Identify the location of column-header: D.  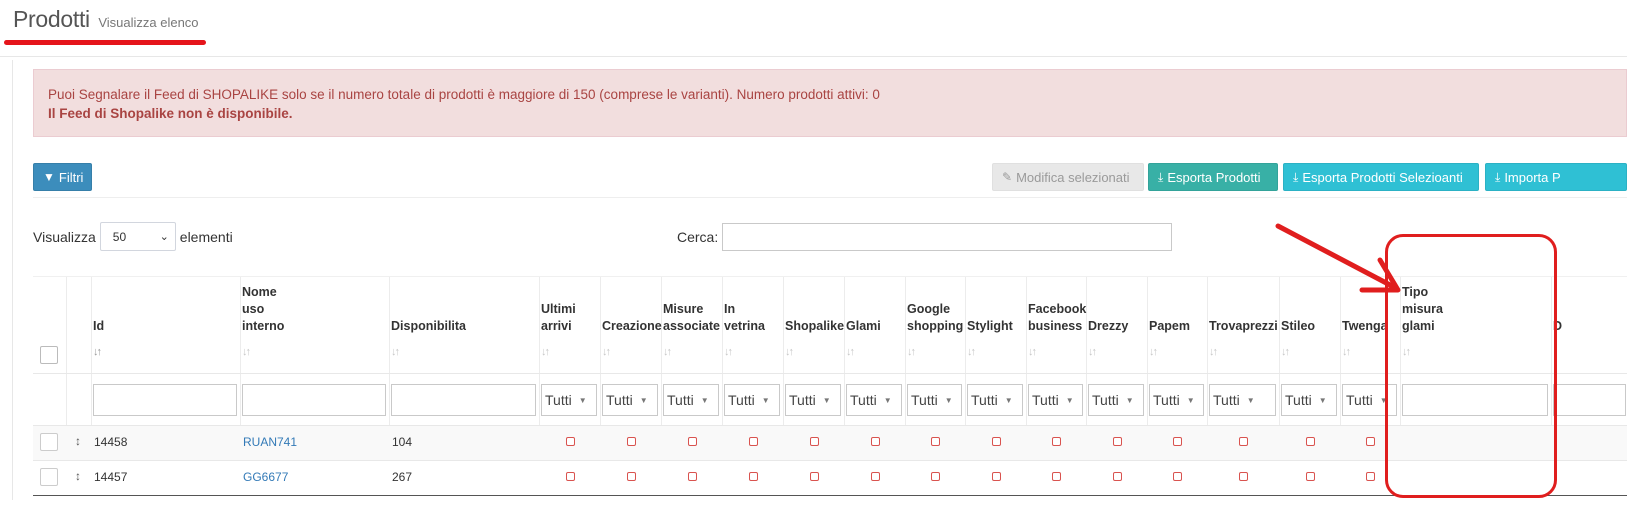
(1589, 325).